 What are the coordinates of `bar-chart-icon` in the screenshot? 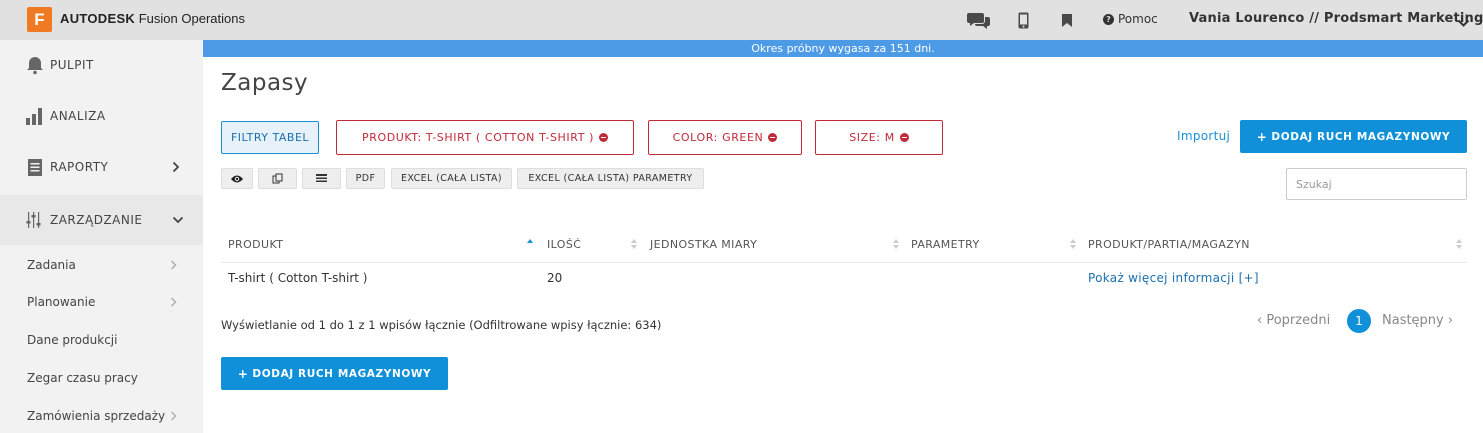 It's located at (34, 116).